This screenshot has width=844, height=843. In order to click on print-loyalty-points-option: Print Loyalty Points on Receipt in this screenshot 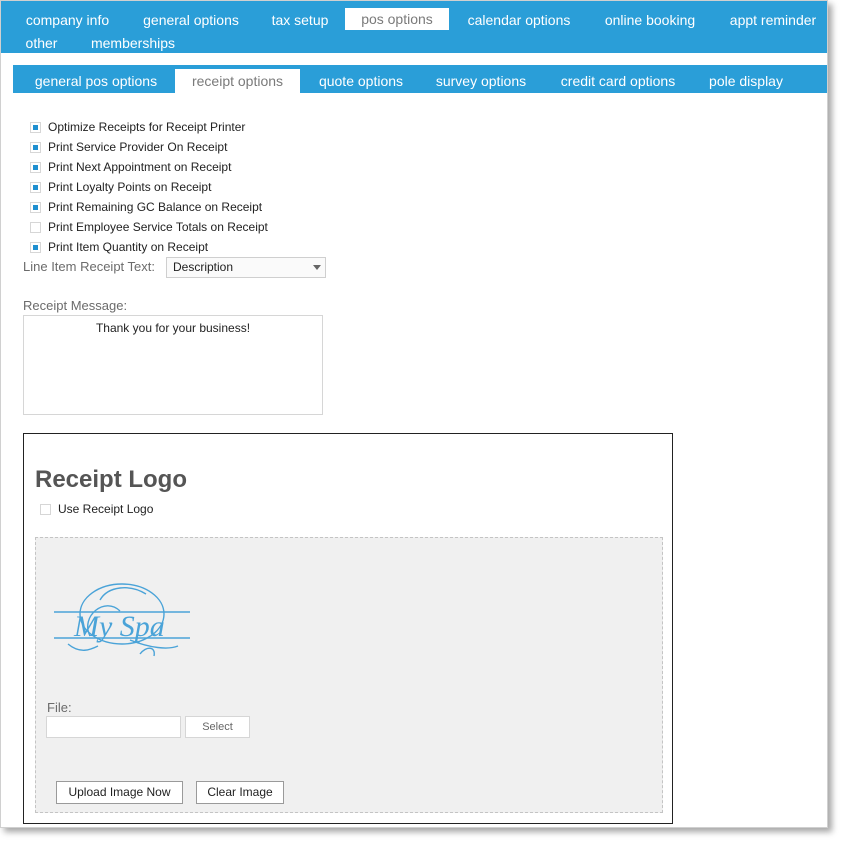, I will do `click(120, 187)`.